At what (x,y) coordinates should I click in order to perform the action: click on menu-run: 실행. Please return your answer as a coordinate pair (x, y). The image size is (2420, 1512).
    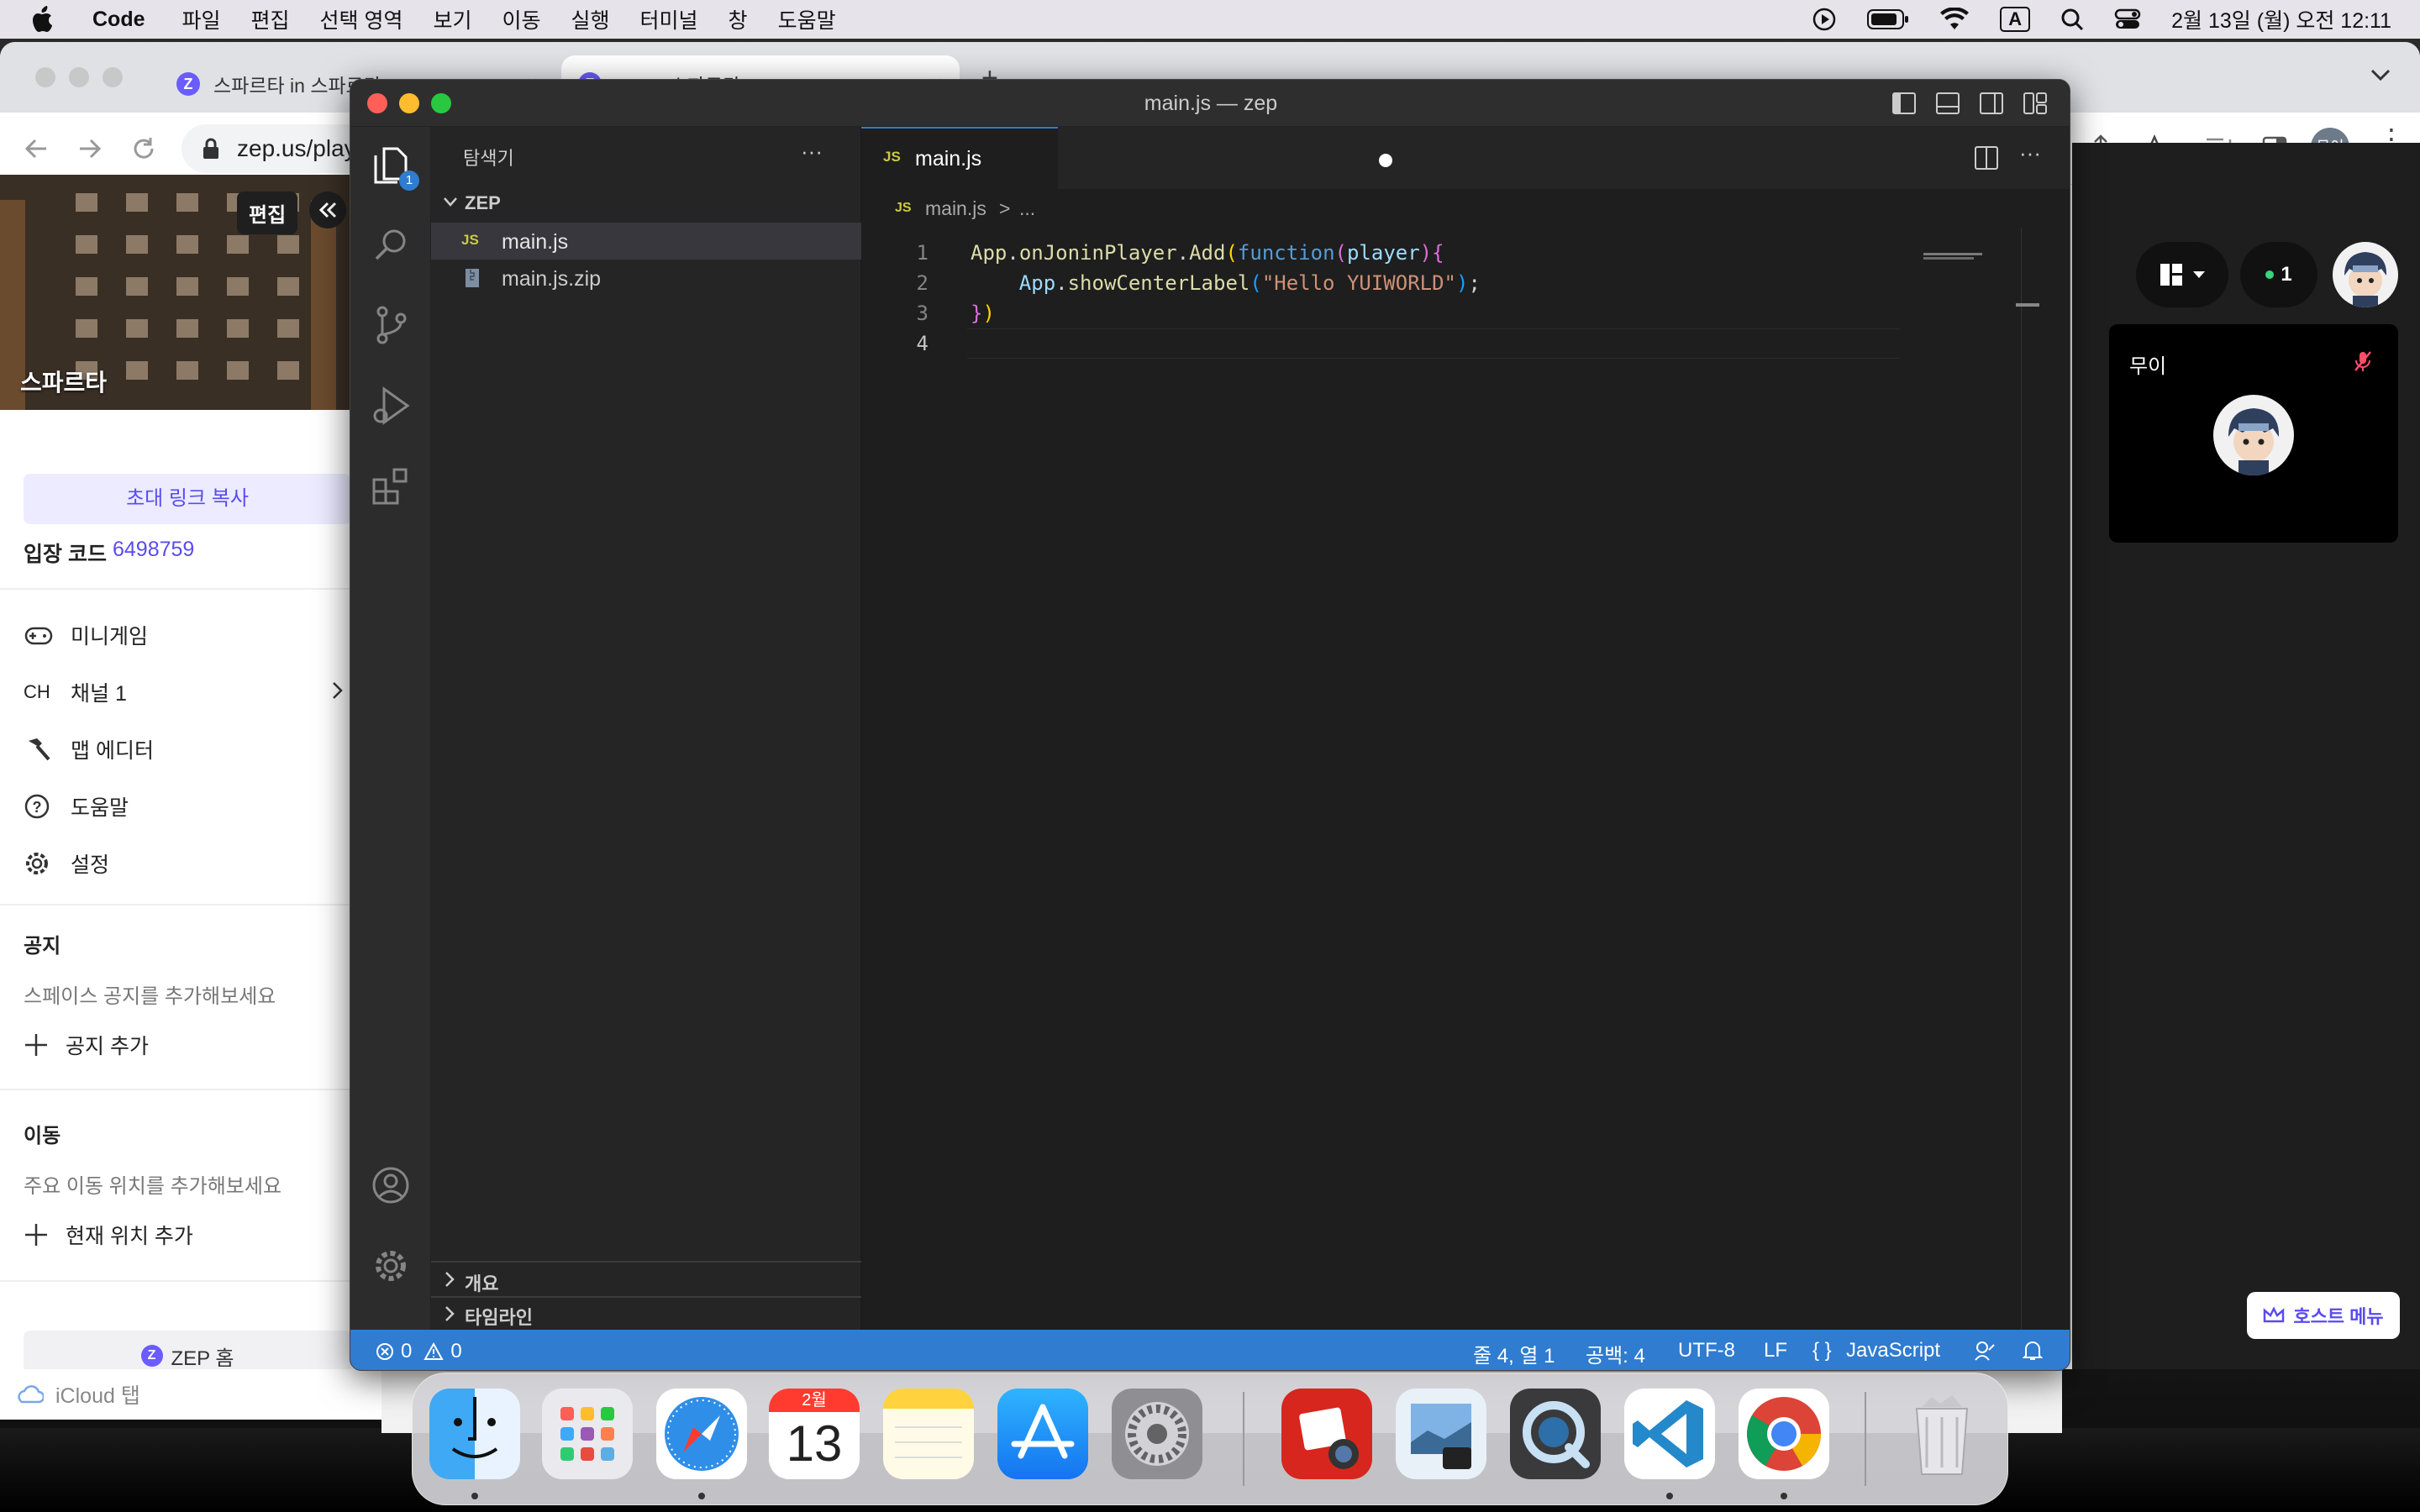
    Looking at the image, I should click on (590, 19).